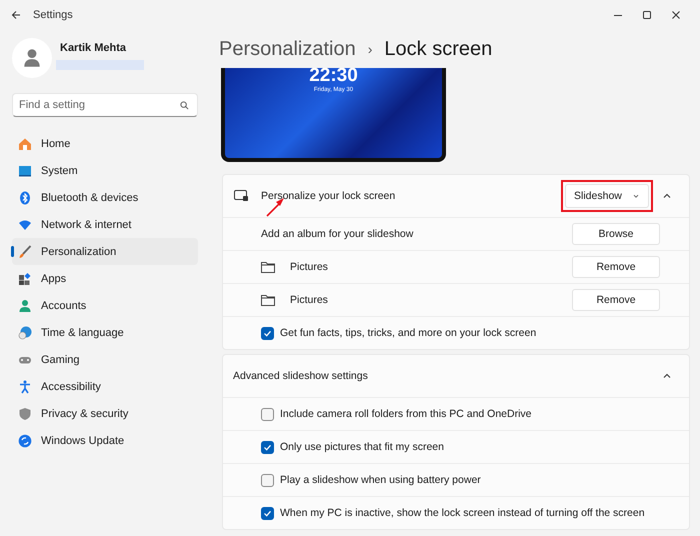 This screenshot has height=536, width=700. I want to click on nav-item: System, so click(105, 170).